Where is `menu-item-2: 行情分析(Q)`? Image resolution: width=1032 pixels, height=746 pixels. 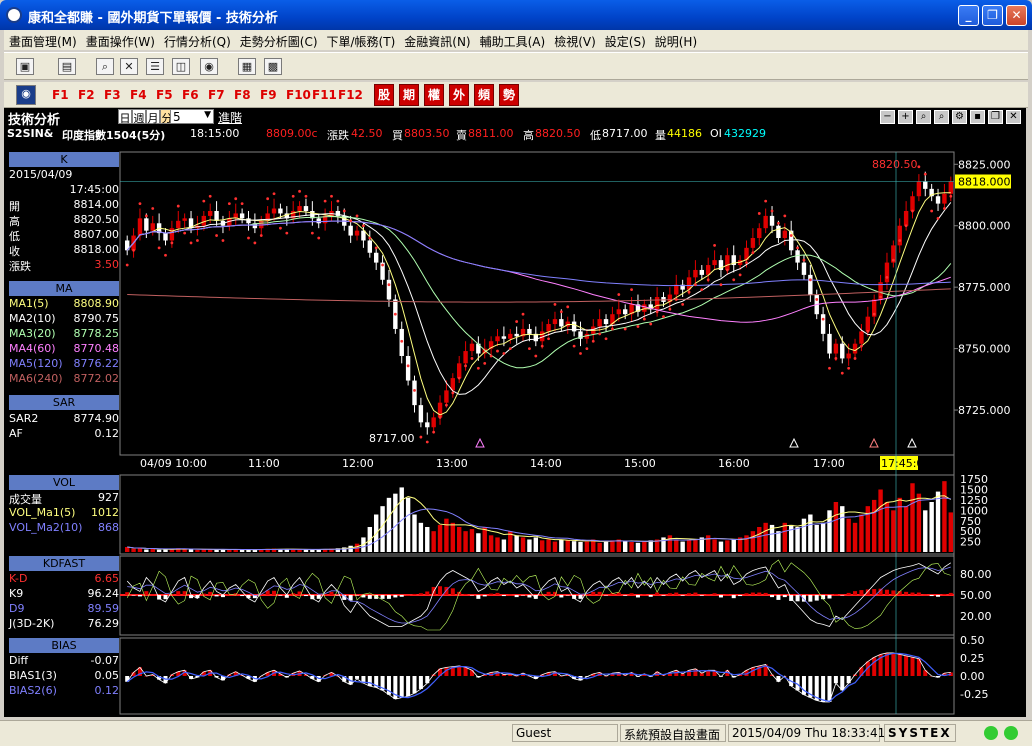 menu-item-2: 行情分析(Q) is located at coordinates (197, 40).